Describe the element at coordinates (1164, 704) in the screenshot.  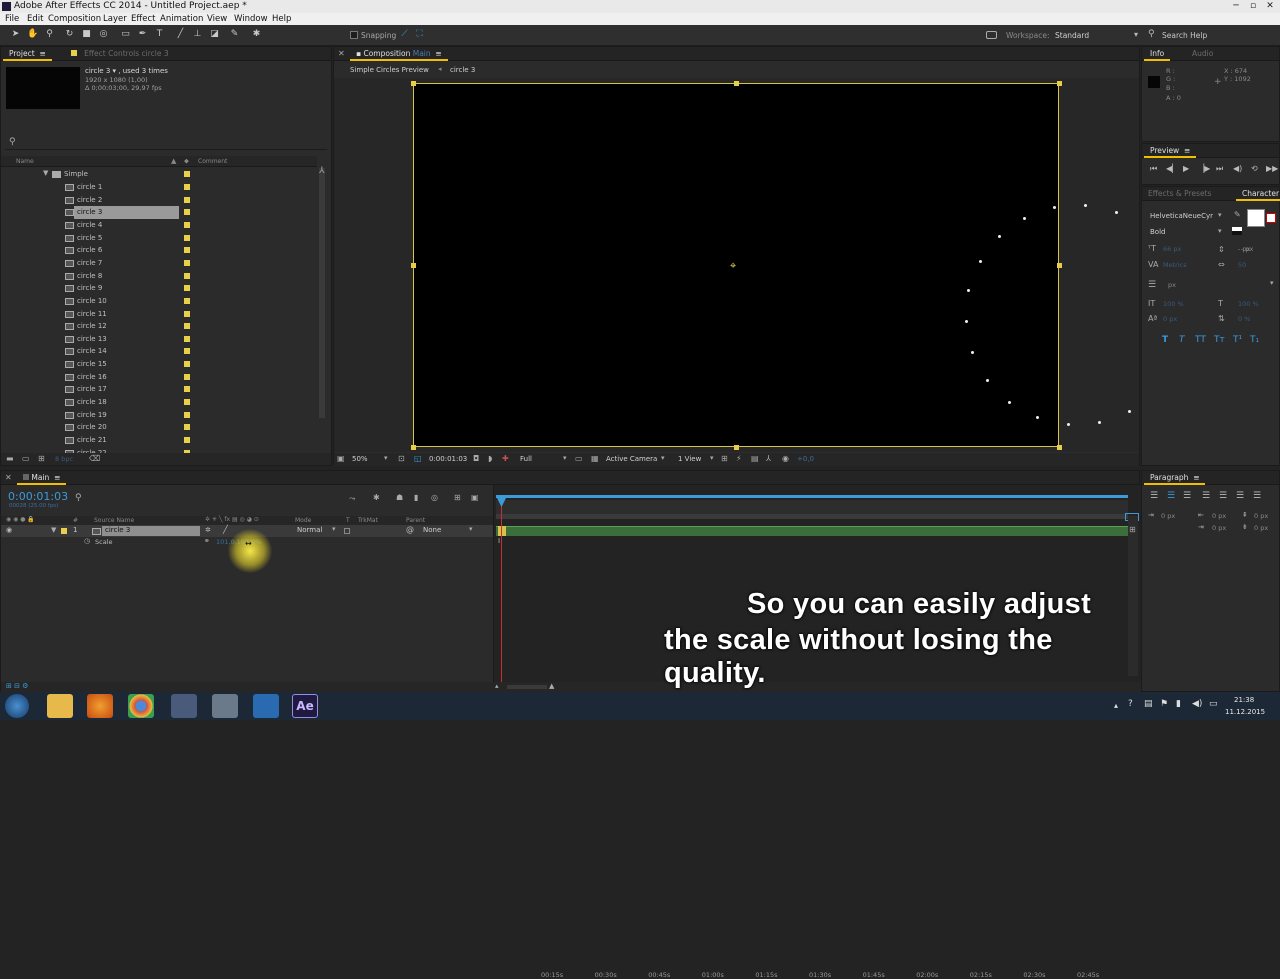
I see `flag-tray-icon: ⚑` at that location.